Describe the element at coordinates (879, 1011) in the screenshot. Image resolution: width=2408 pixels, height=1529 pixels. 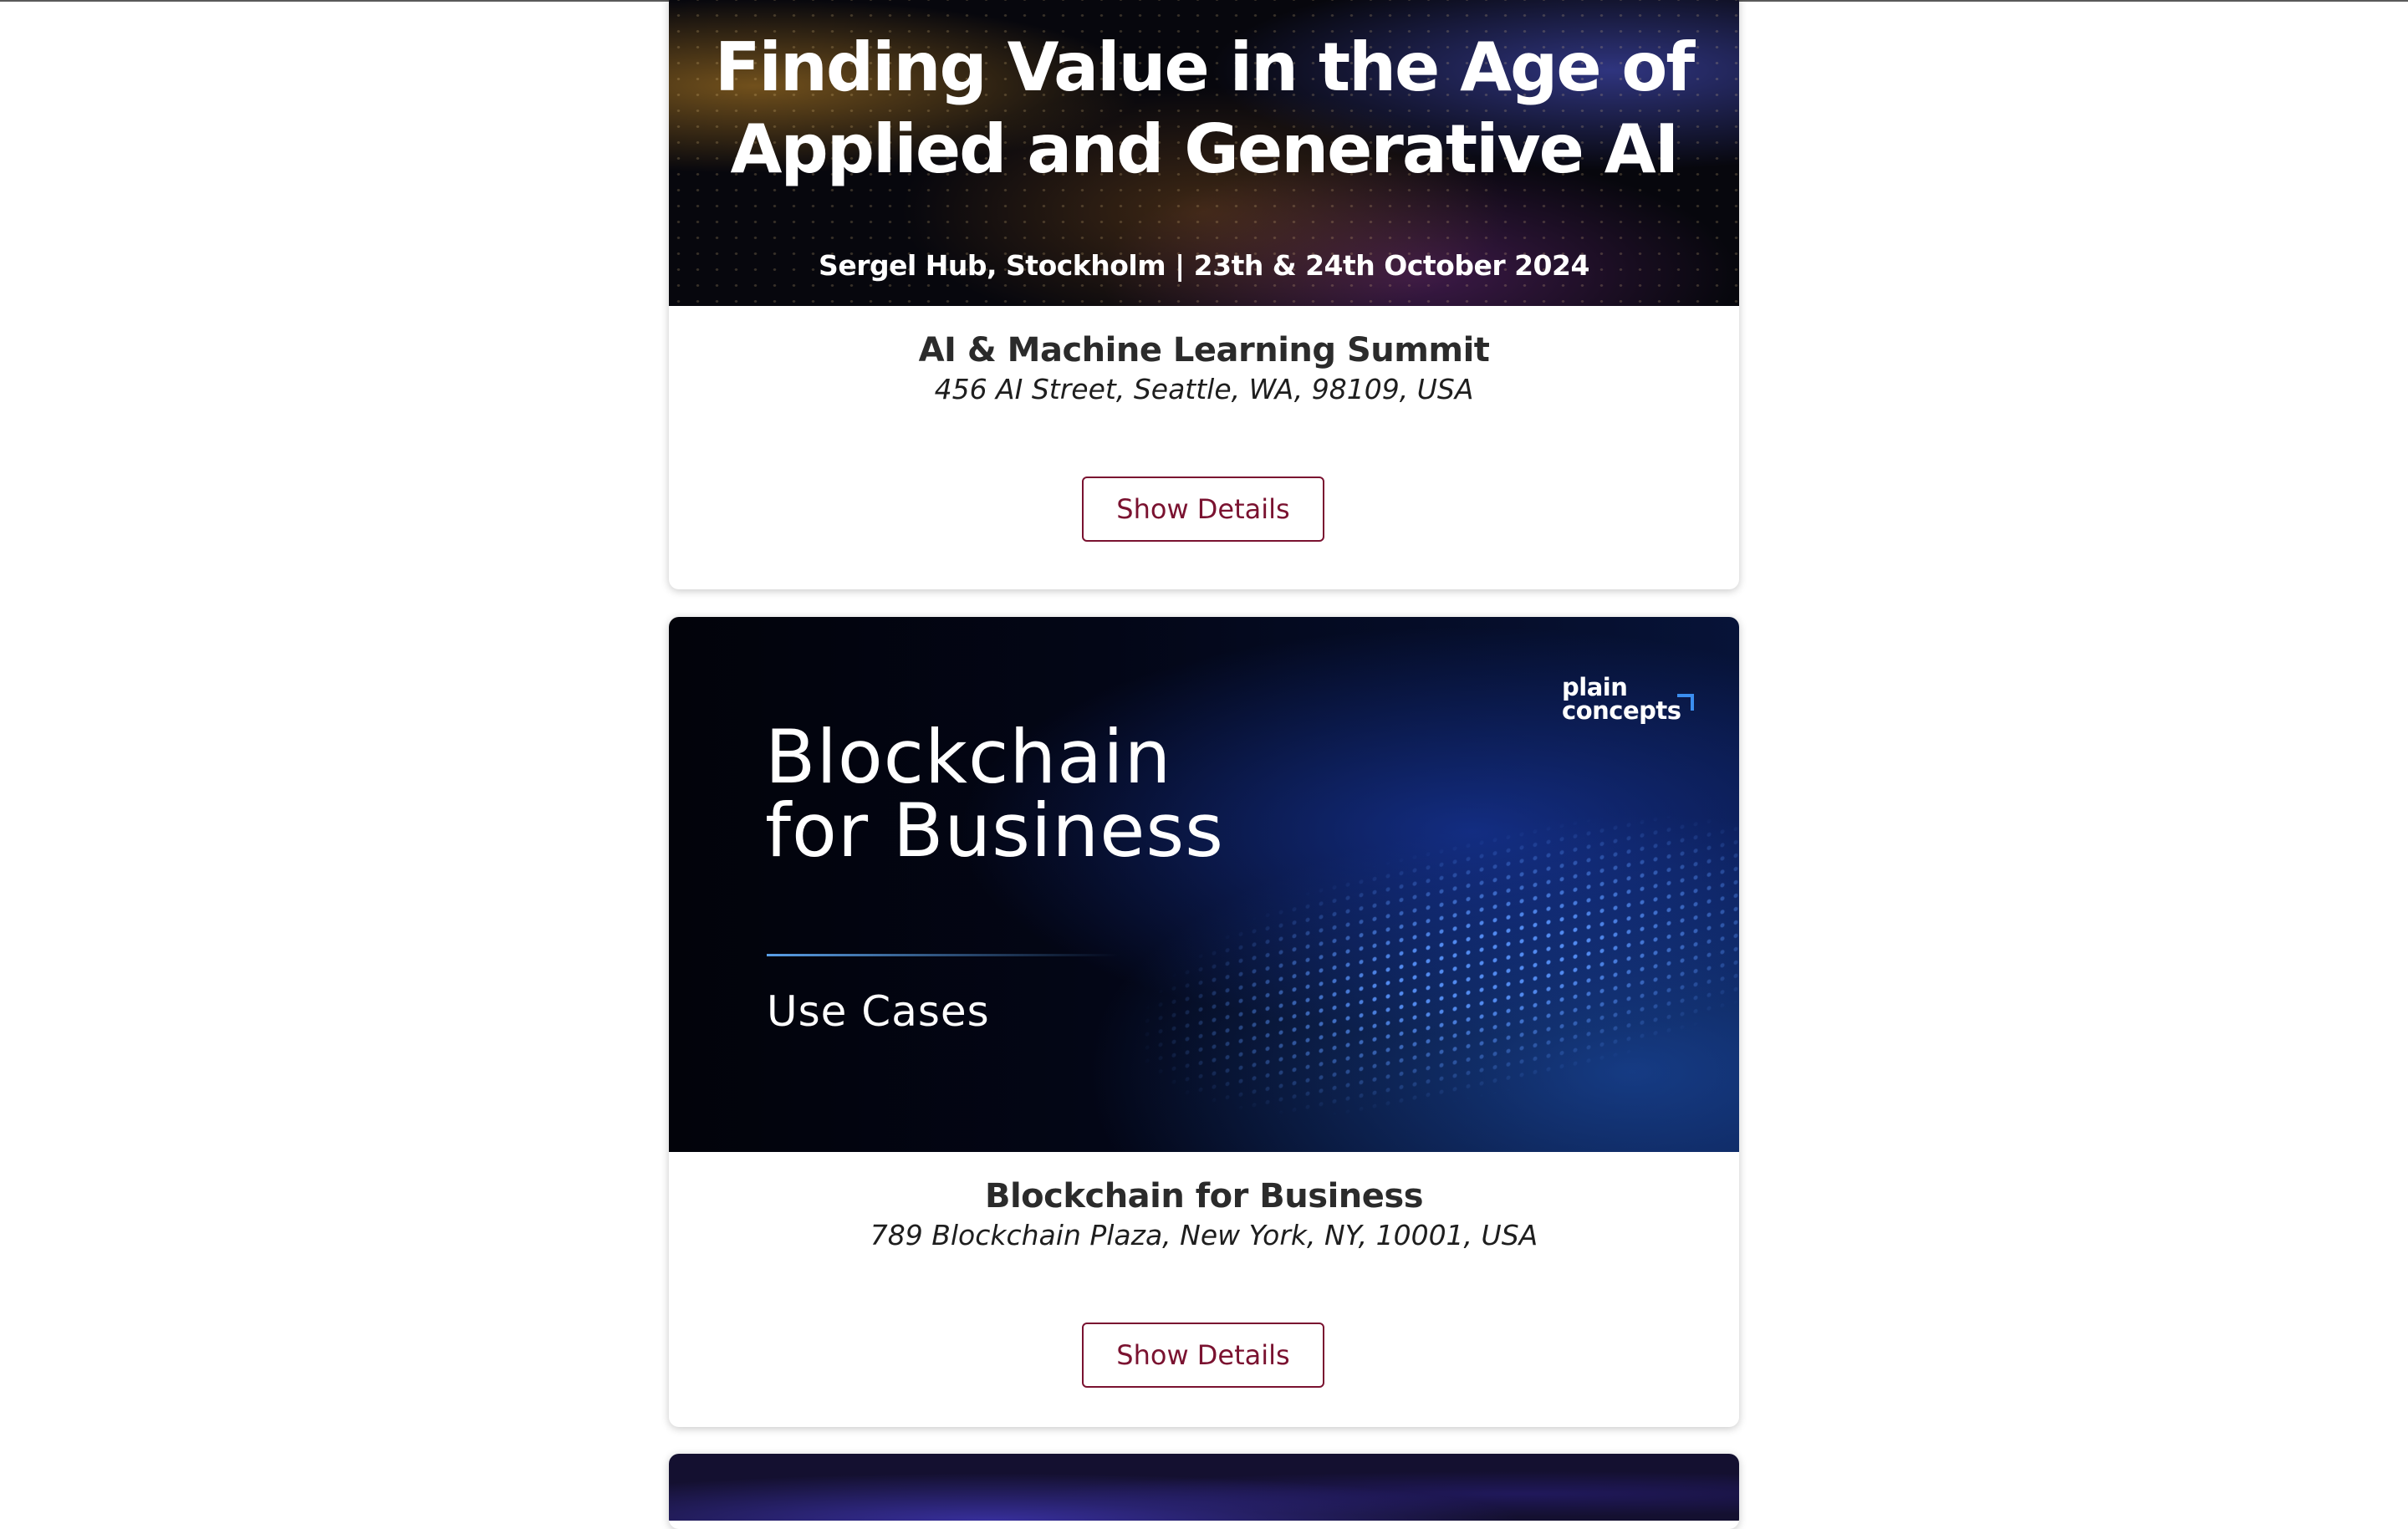
I see `banner-subline: Use Cases` at that location.